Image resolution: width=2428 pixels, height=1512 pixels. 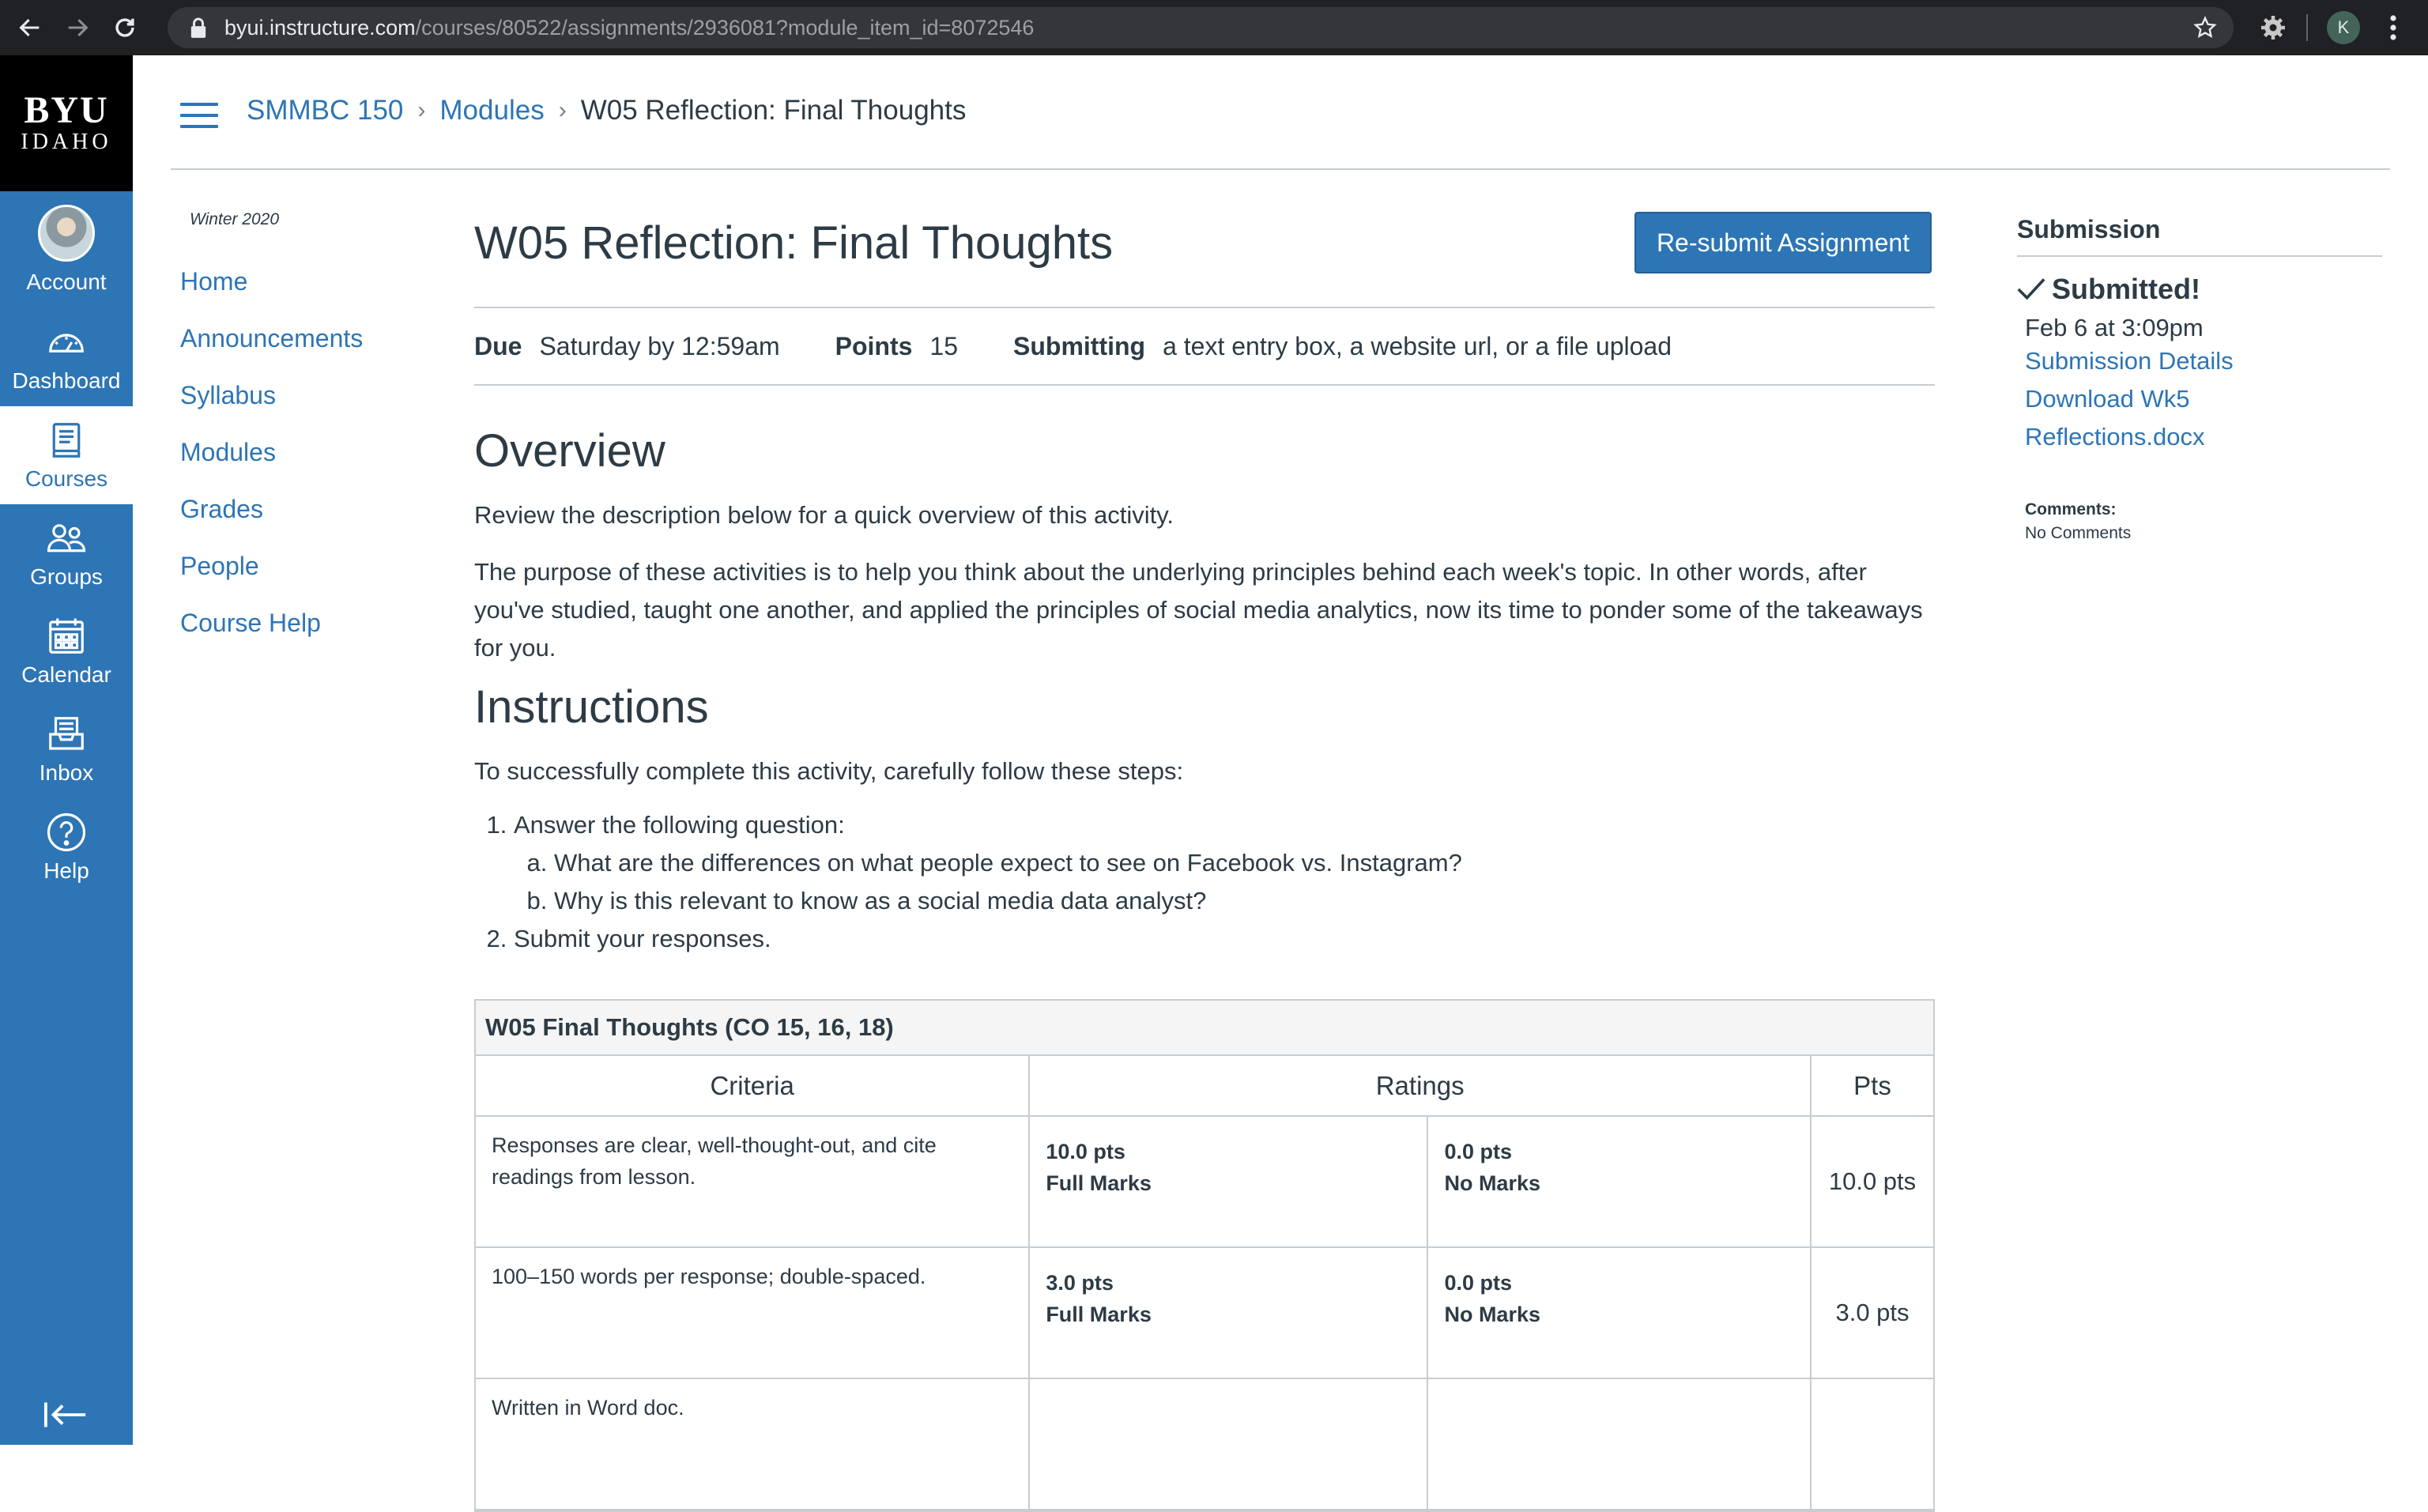 What do you see at coordinates (271, 516) in the screenshot?
I see `course-nav-grades: Grades` at bounding box center [271, 516].